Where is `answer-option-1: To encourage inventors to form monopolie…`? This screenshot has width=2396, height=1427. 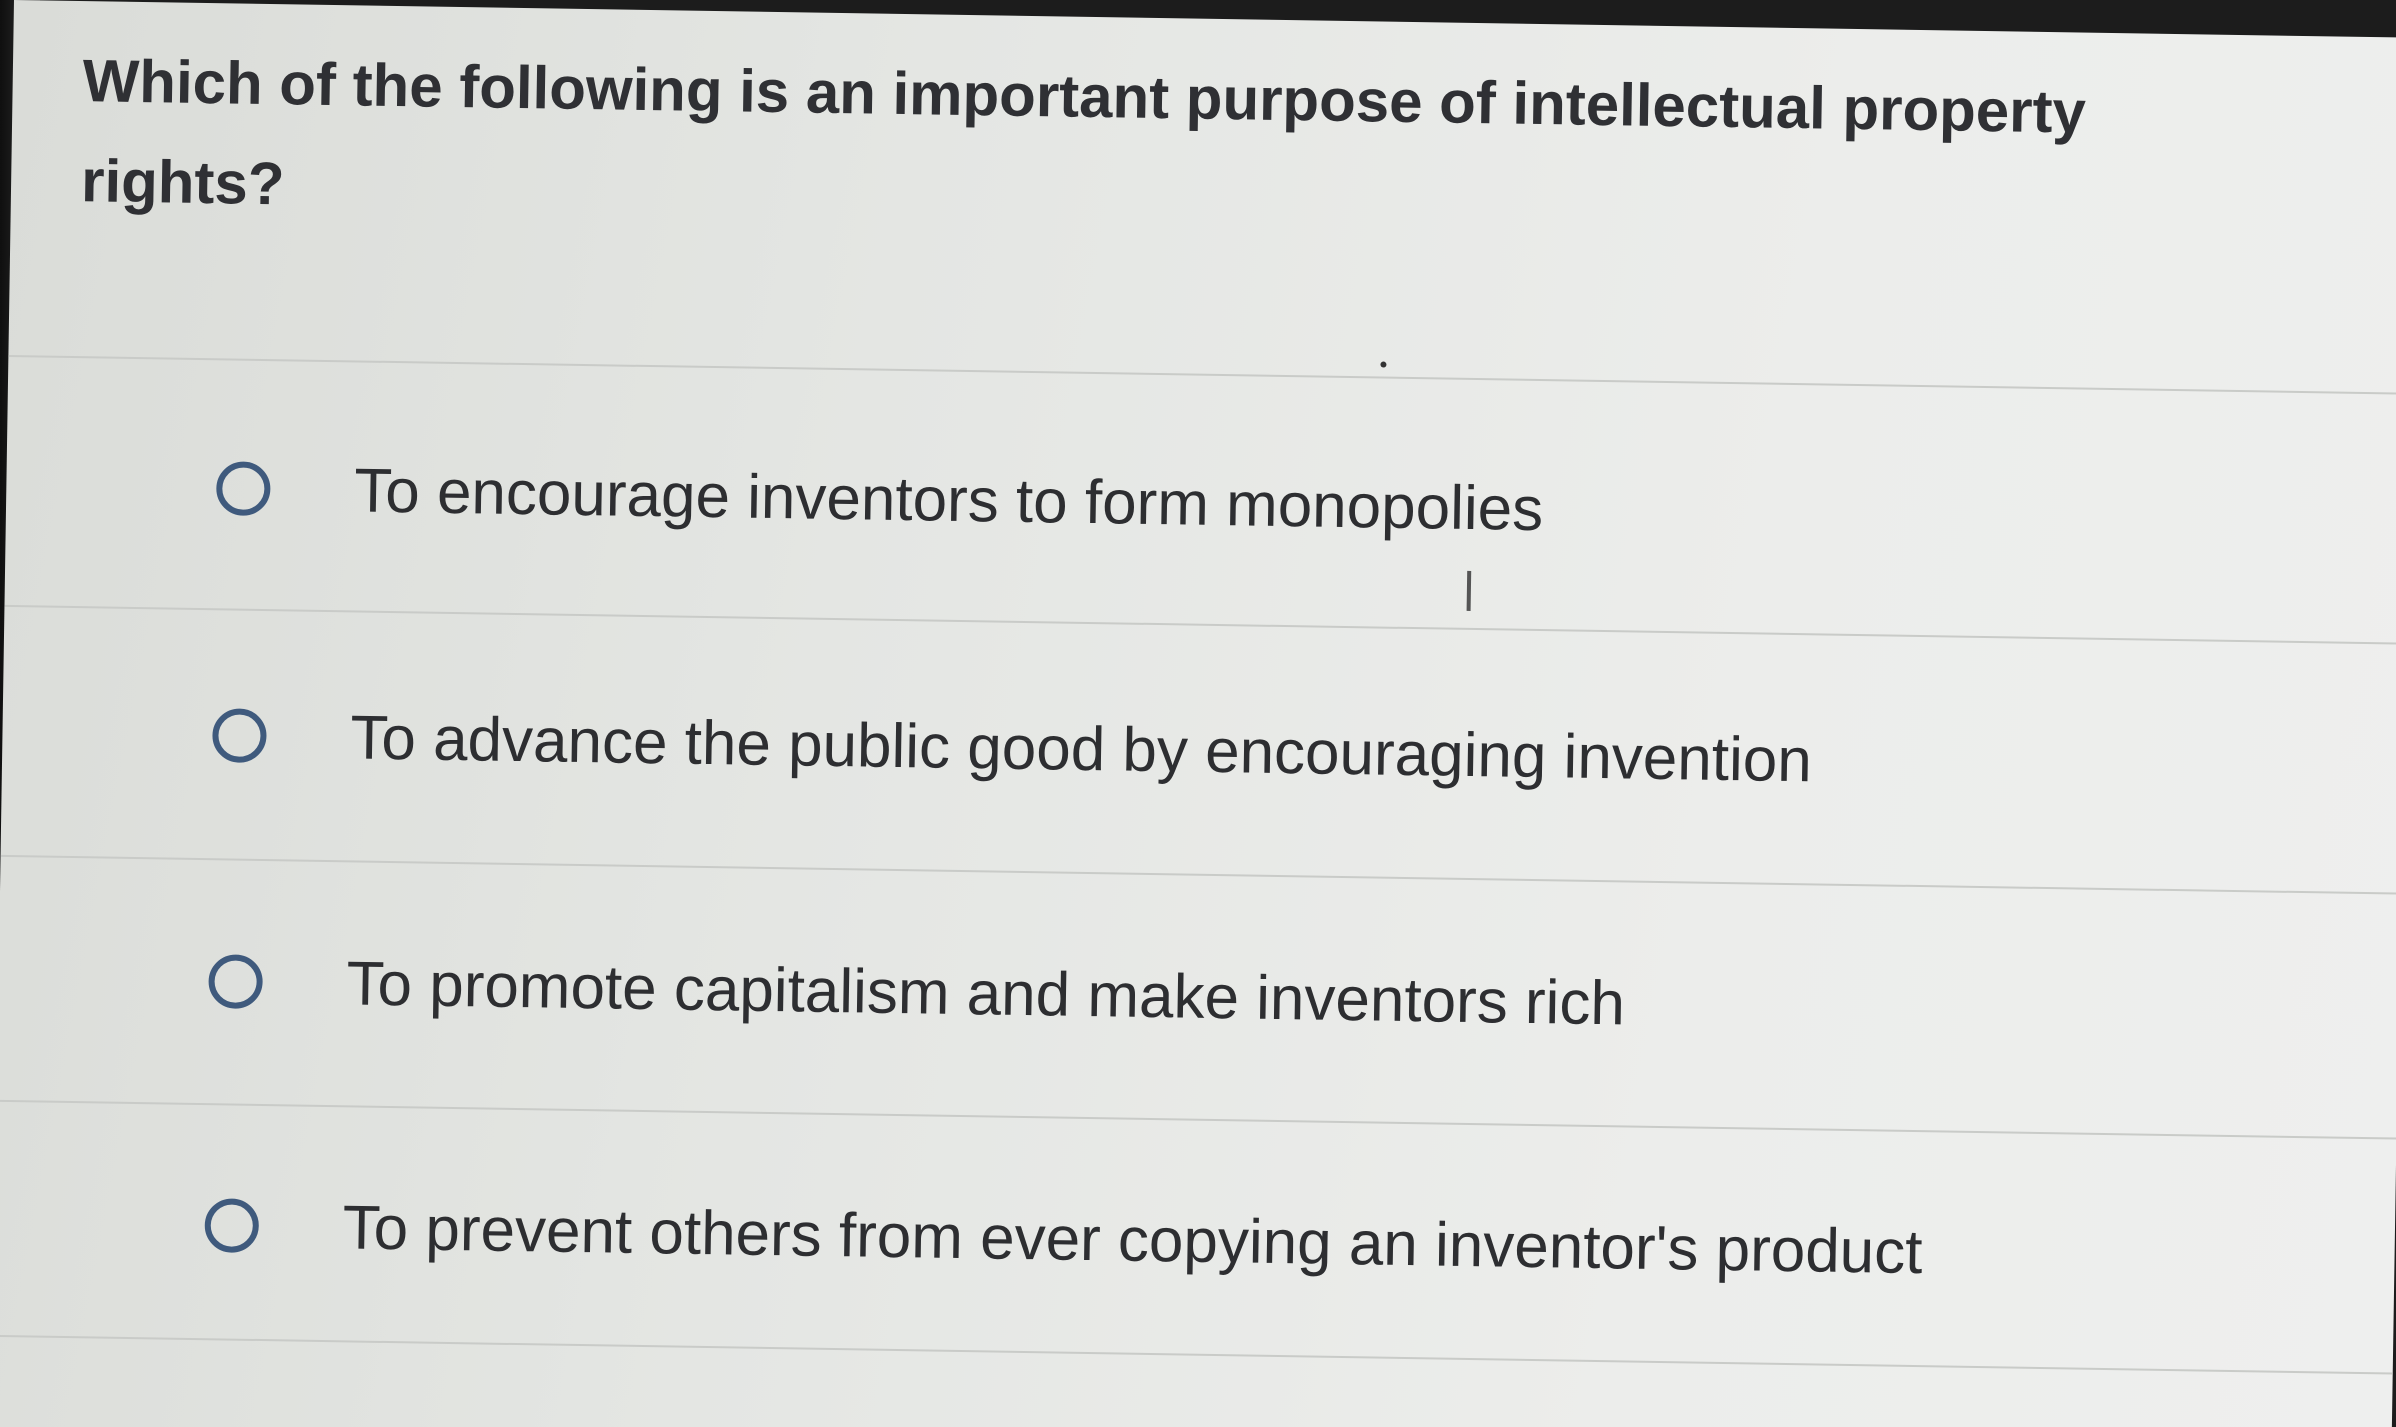
answer-option-1: To encourage inventors to form monopolie… is located at coordinates (1266, 504).